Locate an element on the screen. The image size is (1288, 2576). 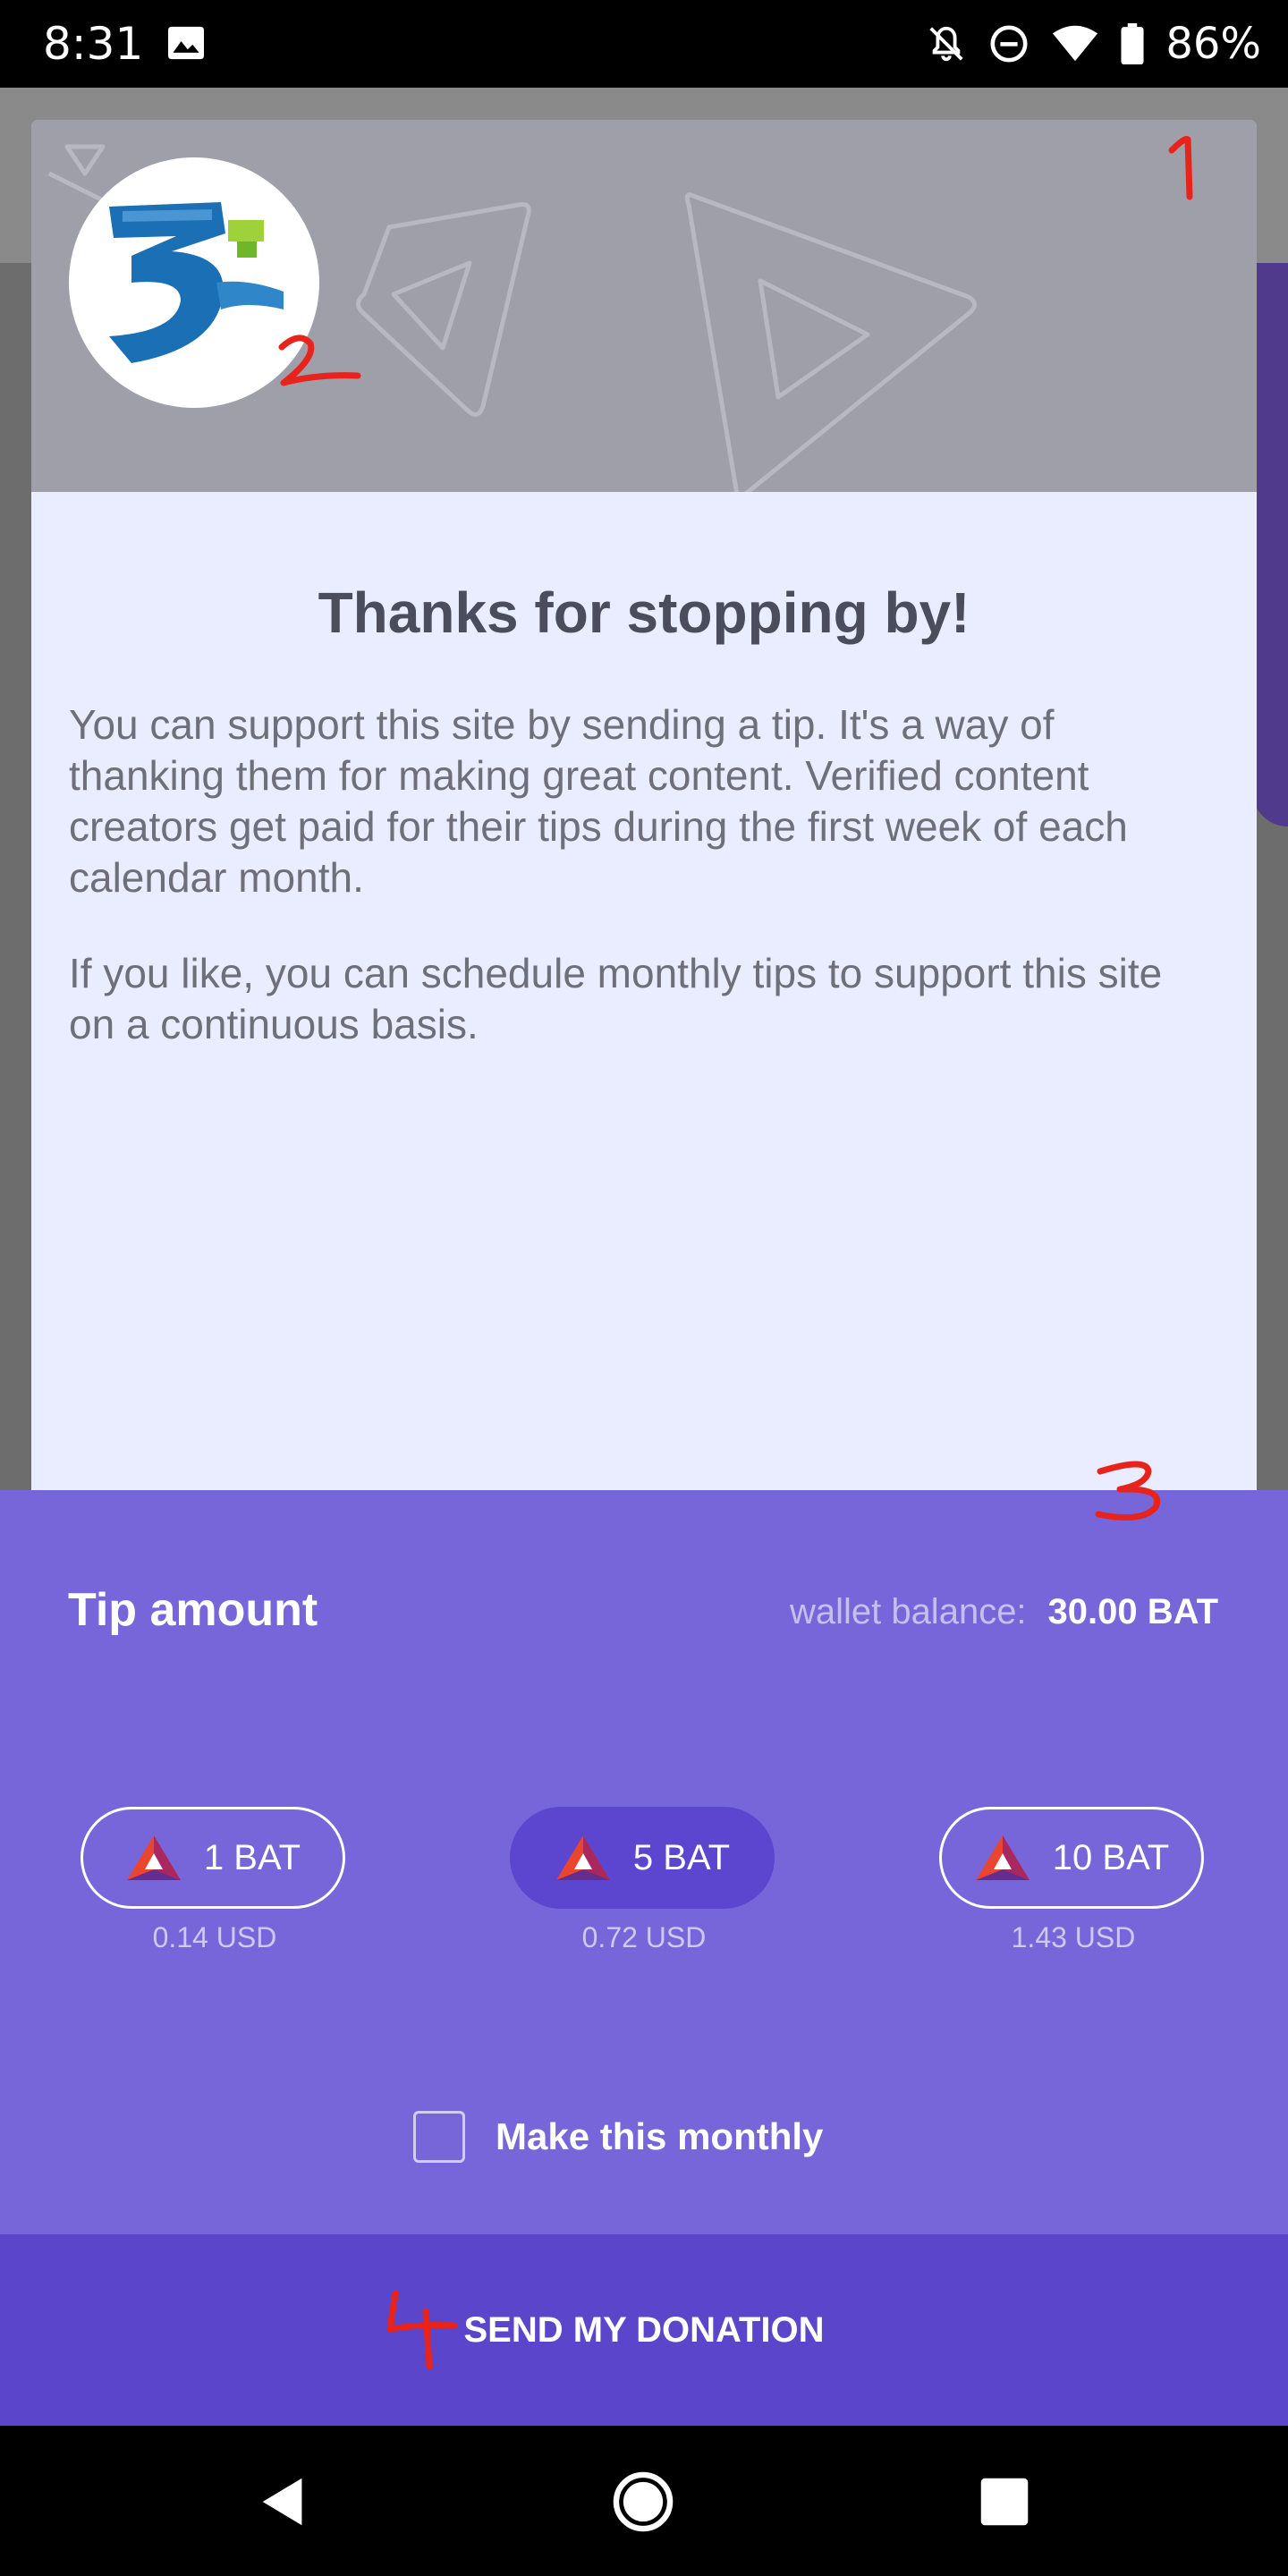
tip-option-1: 1 BAT 0.14 USD is located at coordinates (214, 1880).